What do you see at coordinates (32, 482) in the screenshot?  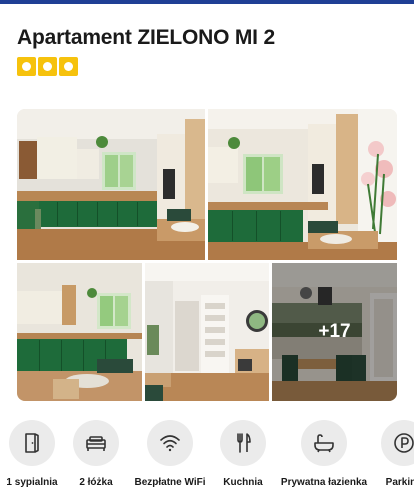 I see `amenity-label: 1 sypialnia` at bounding box center [32, 482].